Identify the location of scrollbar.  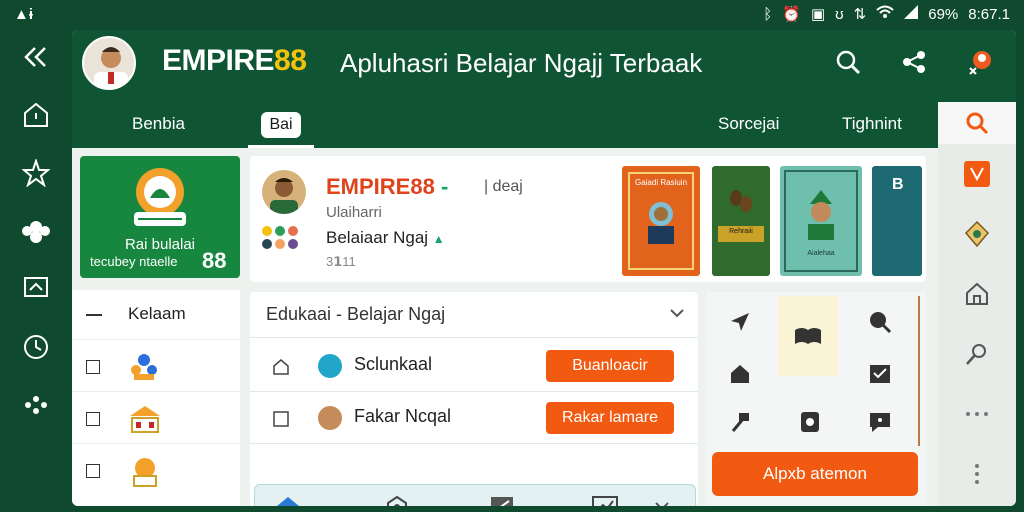
(919, 371).